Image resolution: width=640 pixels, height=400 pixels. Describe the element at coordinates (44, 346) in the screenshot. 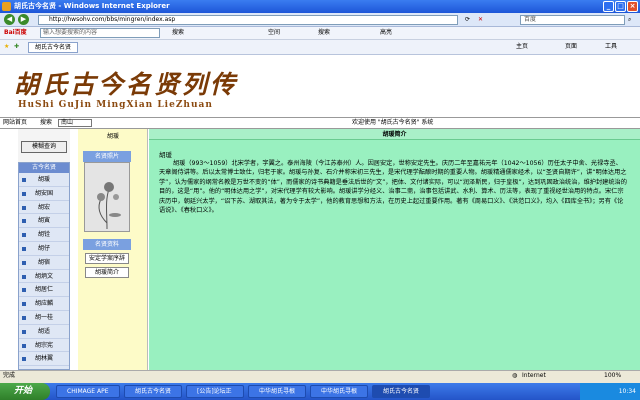

I see `nav-item: 胡宗宪` at that location.